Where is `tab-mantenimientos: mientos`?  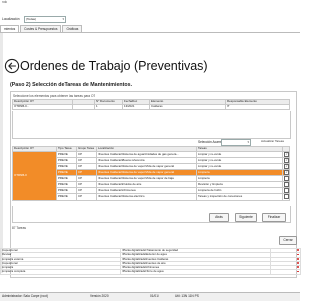
tab-mantenimientos: mientos is located at coordinates (10, 28).